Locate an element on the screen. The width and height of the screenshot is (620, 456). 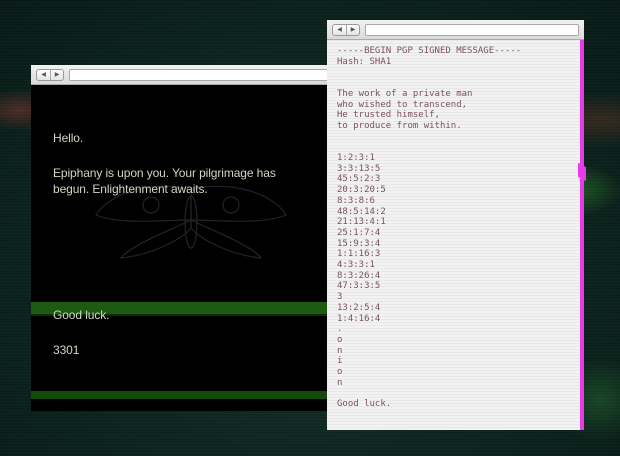
left-window-toolbar: ◀ ▶ is located at coordinates (182, 75).